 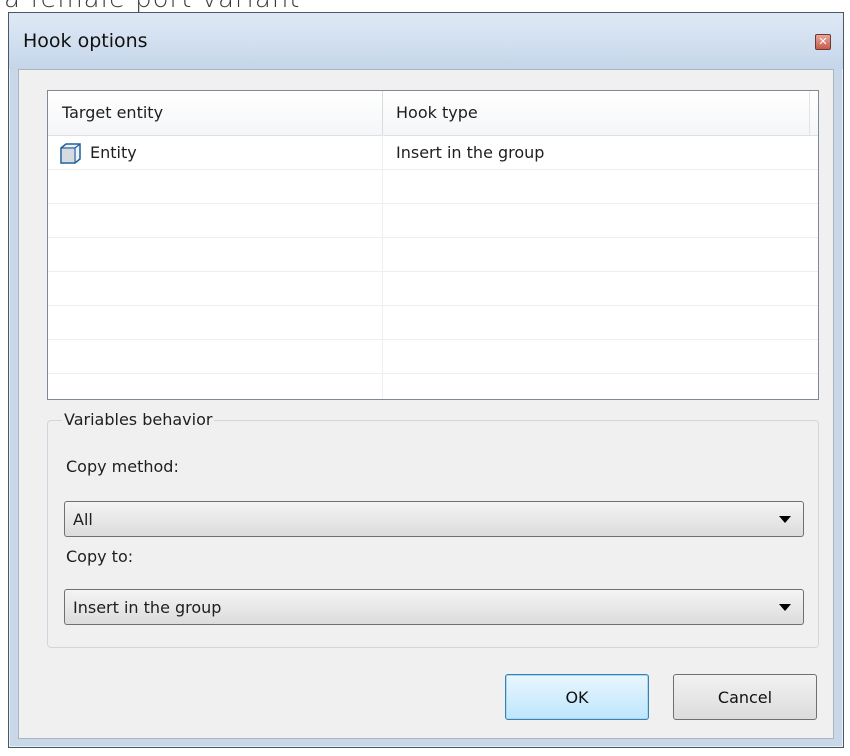 I want to click on copy-to-label: Copy to:, so click(x=100, y=556).